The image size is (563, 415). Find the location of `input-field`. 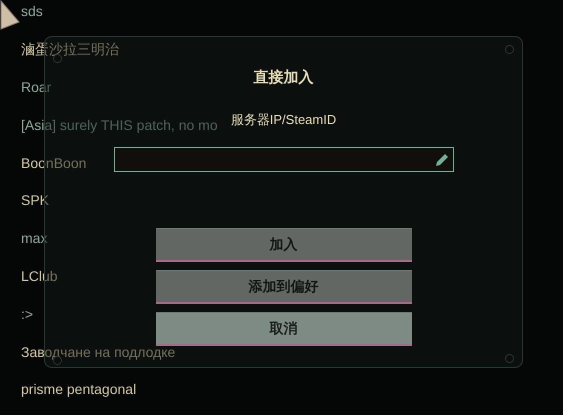

input-field is located at coordinates (284, 159).